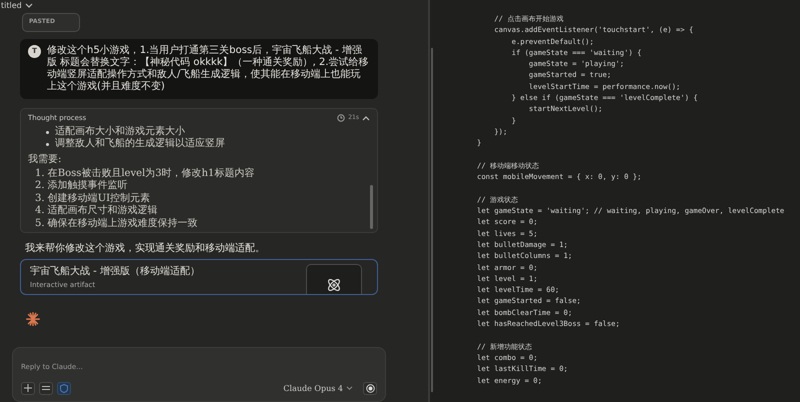 This screenshot has height=402, width=800. I want to click on voice-button, so click(370, 388).